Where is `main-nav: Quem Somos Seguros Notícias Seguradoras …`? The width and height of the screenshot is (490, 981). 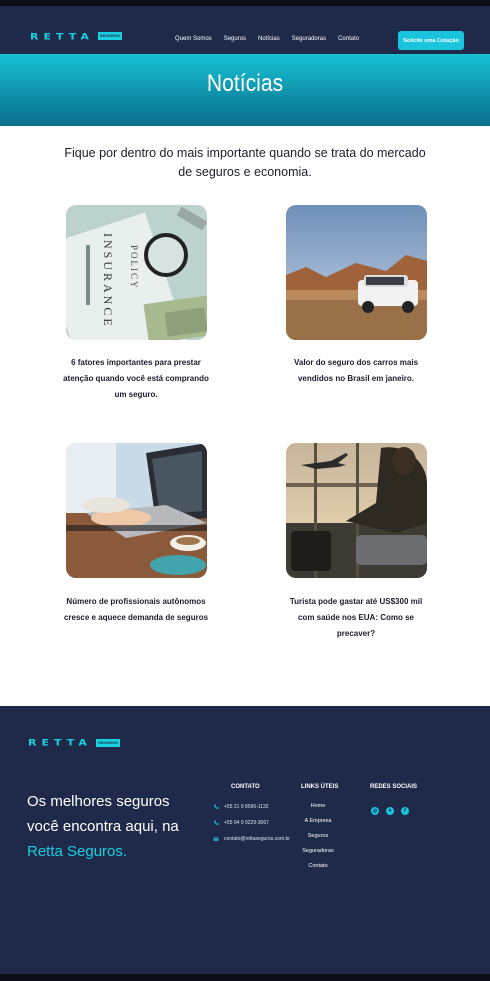
main-nav: Quem Somos Seguros Notícias Seguradoras … is located at coordinates (273, 39).